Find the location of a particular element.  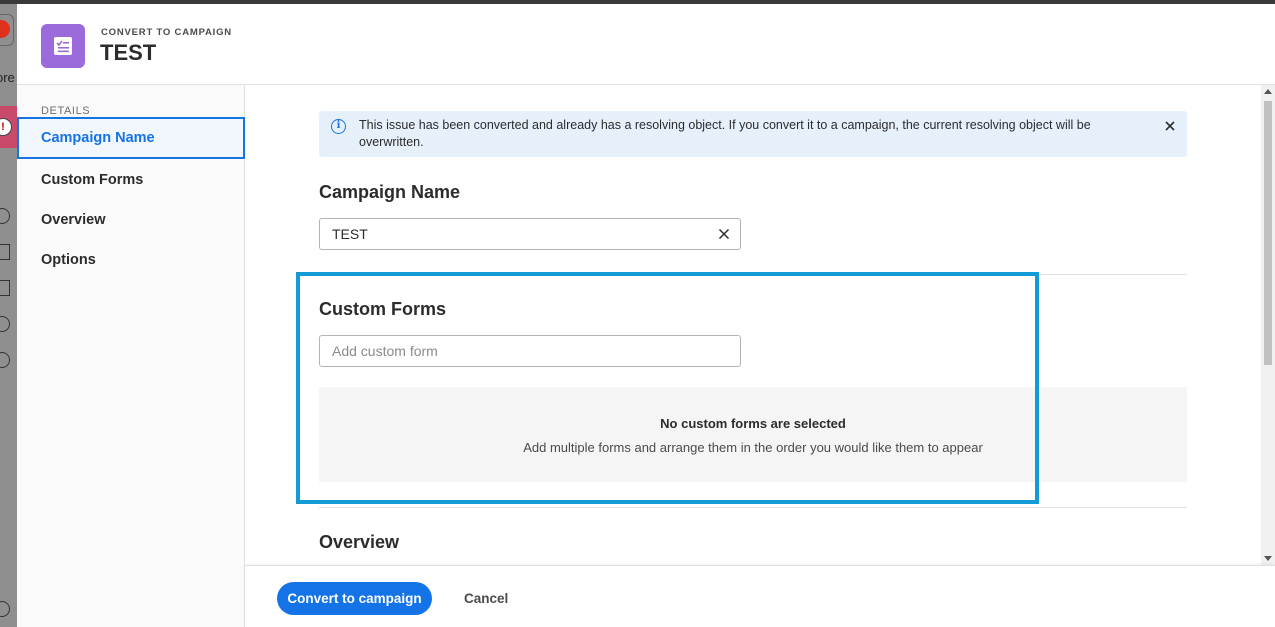

info-icon: i is located at coordinates (338, 126).